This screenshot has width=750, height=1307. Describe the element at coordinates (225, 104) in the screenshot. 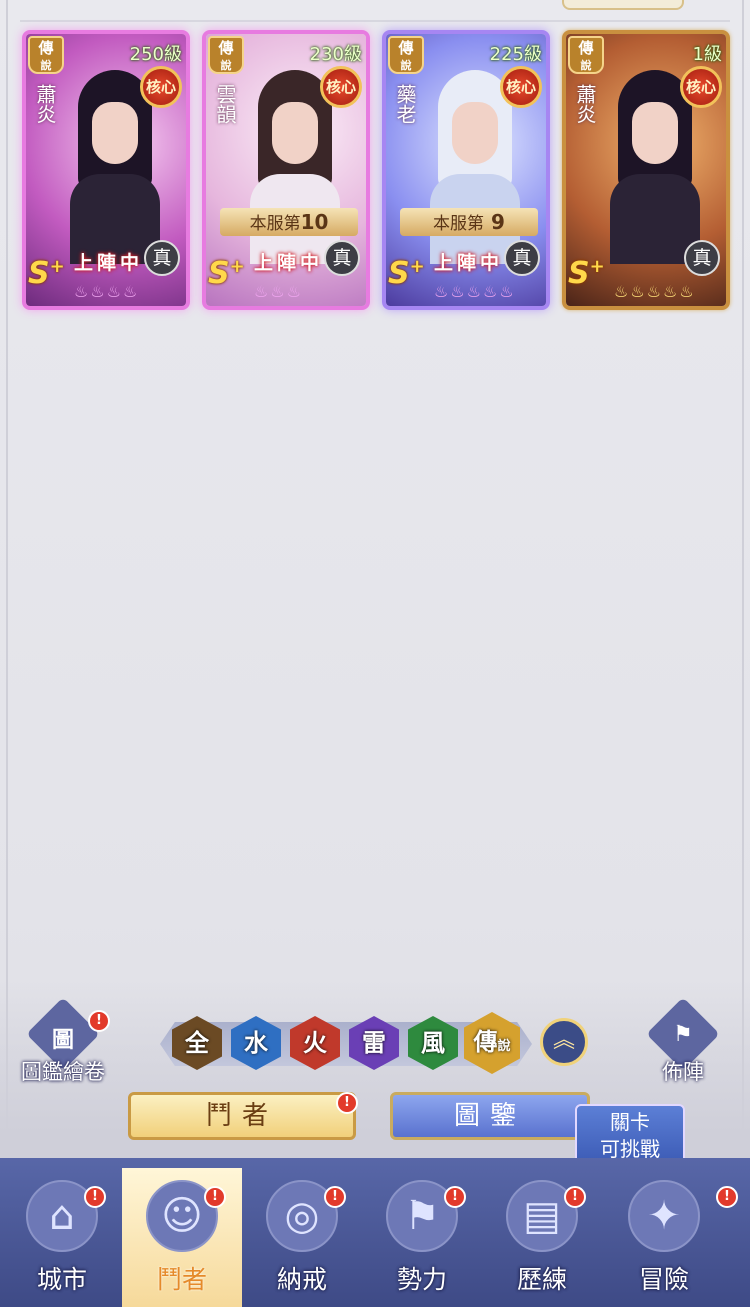

I see `hero-name: 雲韻` at that location.